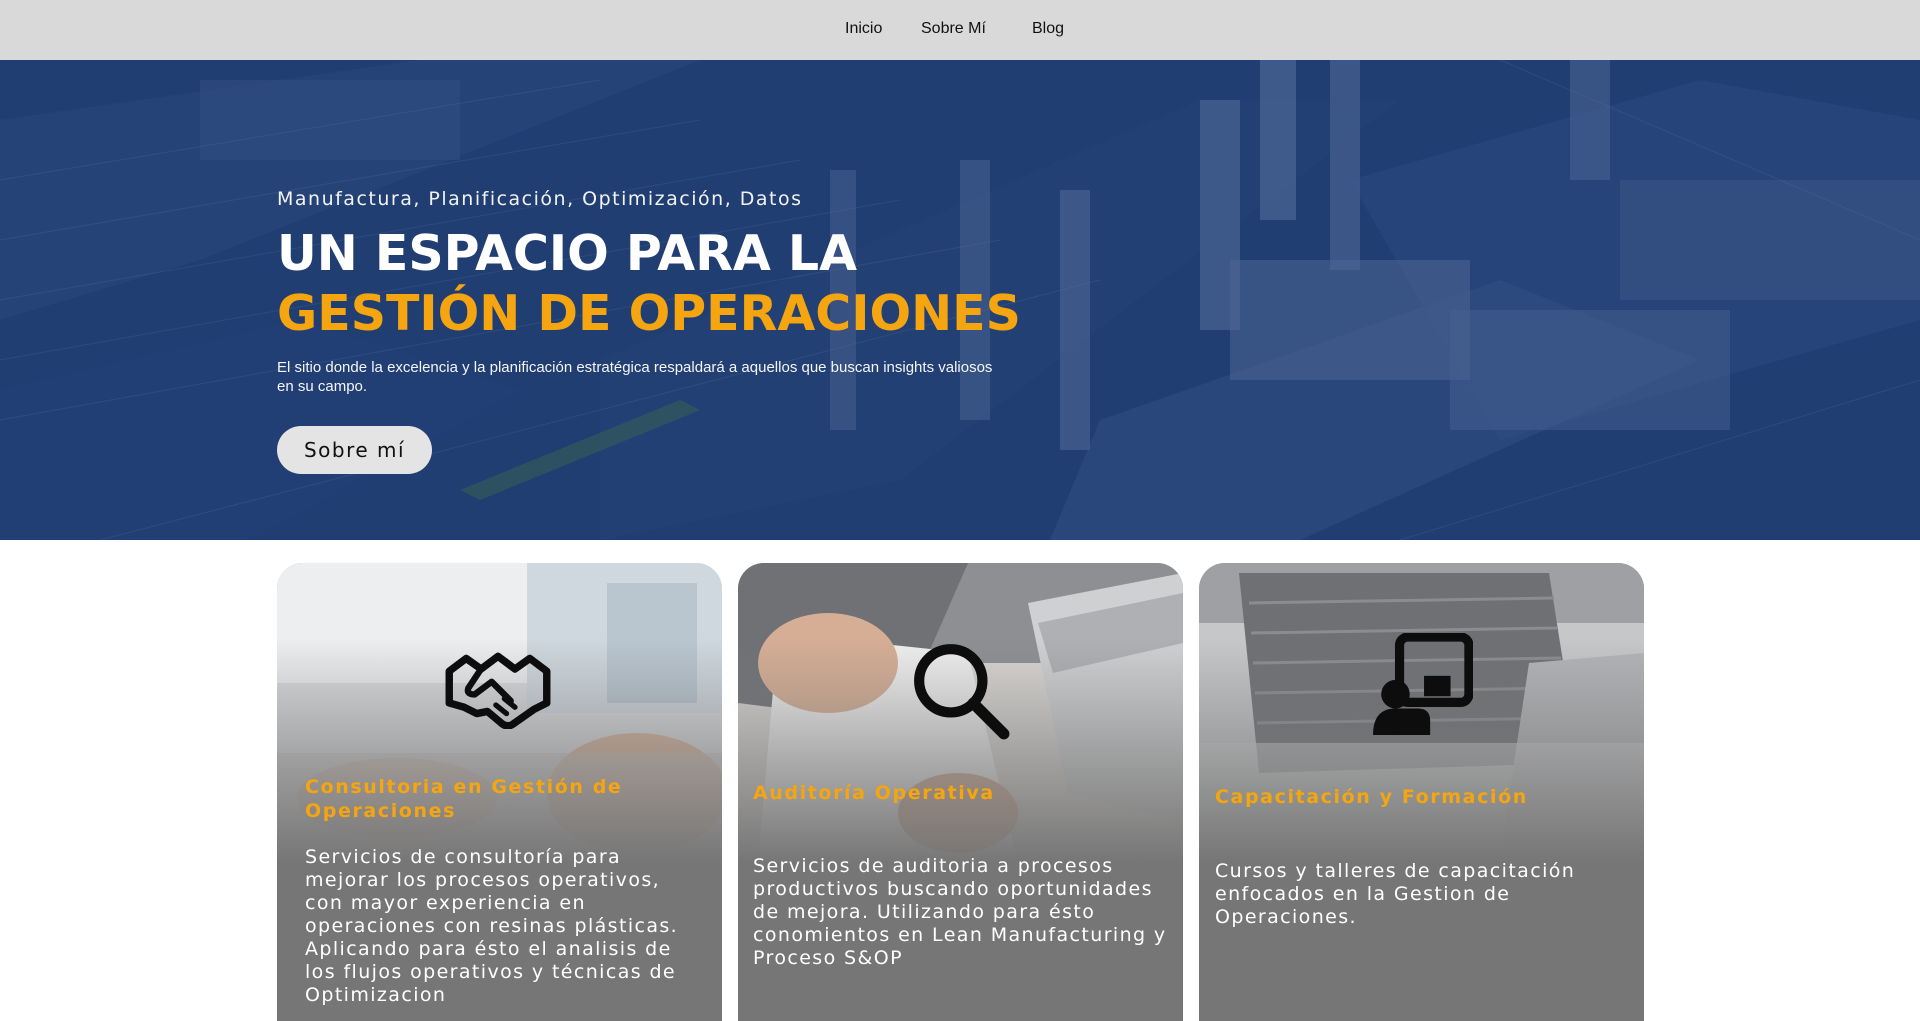 This screenshot has height=1021, width=1920. Describe the element at coordinates (1048, 29) in the screenshot. I see `nav-link-blog: Blog` at that location.